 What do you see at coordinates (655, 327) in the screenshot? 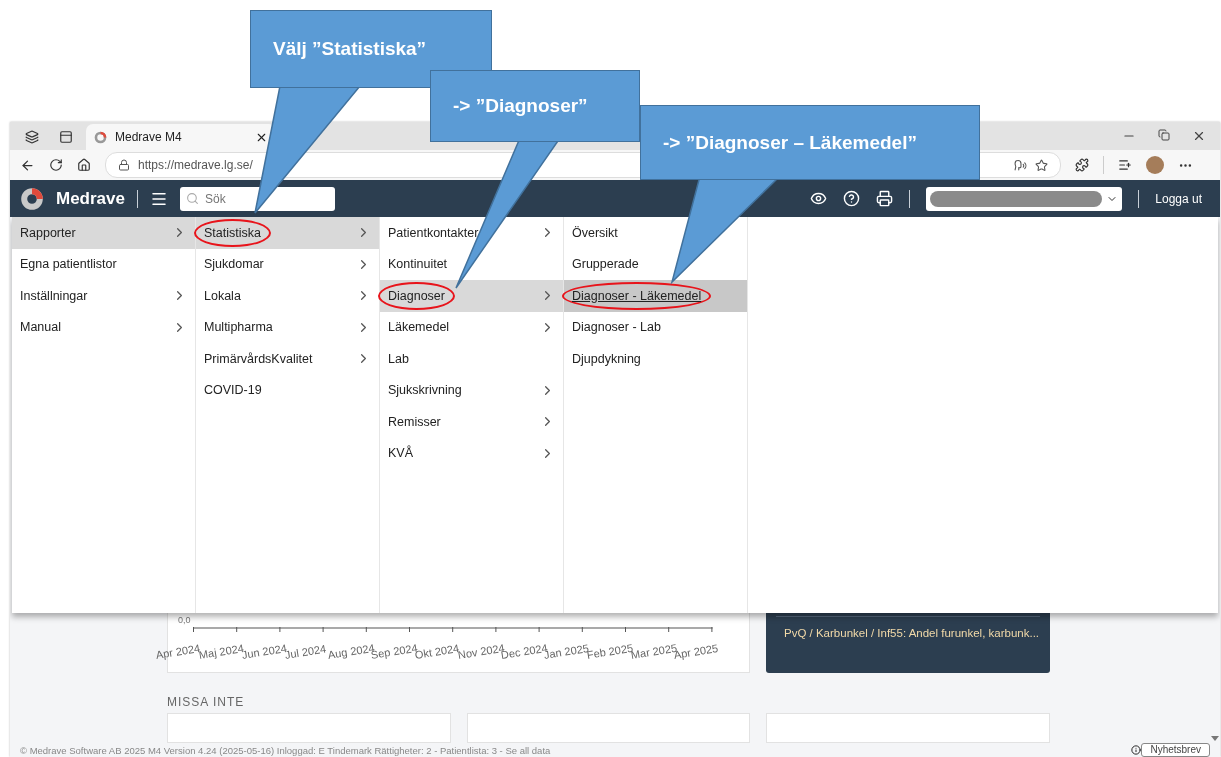
I see `menu-item: Diagnoser - Lab` at bounding box center [655, 327].